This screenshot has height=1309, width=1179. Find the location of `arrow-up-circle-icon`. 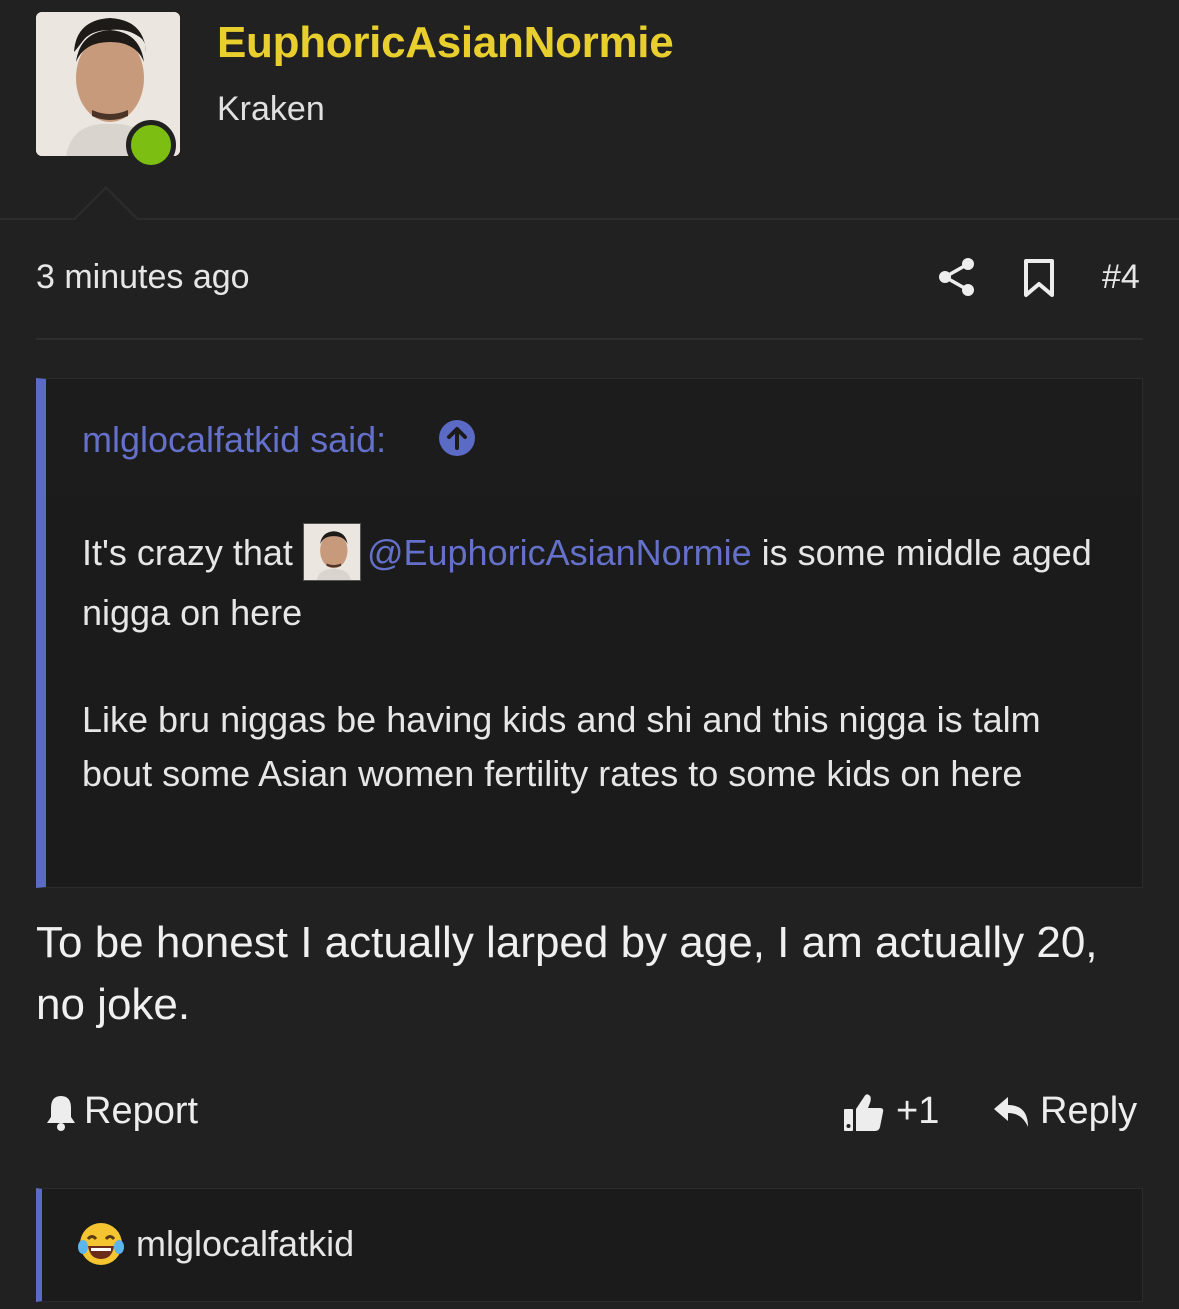

arrow-up-circle-icon is located at coordinates (457, 438).